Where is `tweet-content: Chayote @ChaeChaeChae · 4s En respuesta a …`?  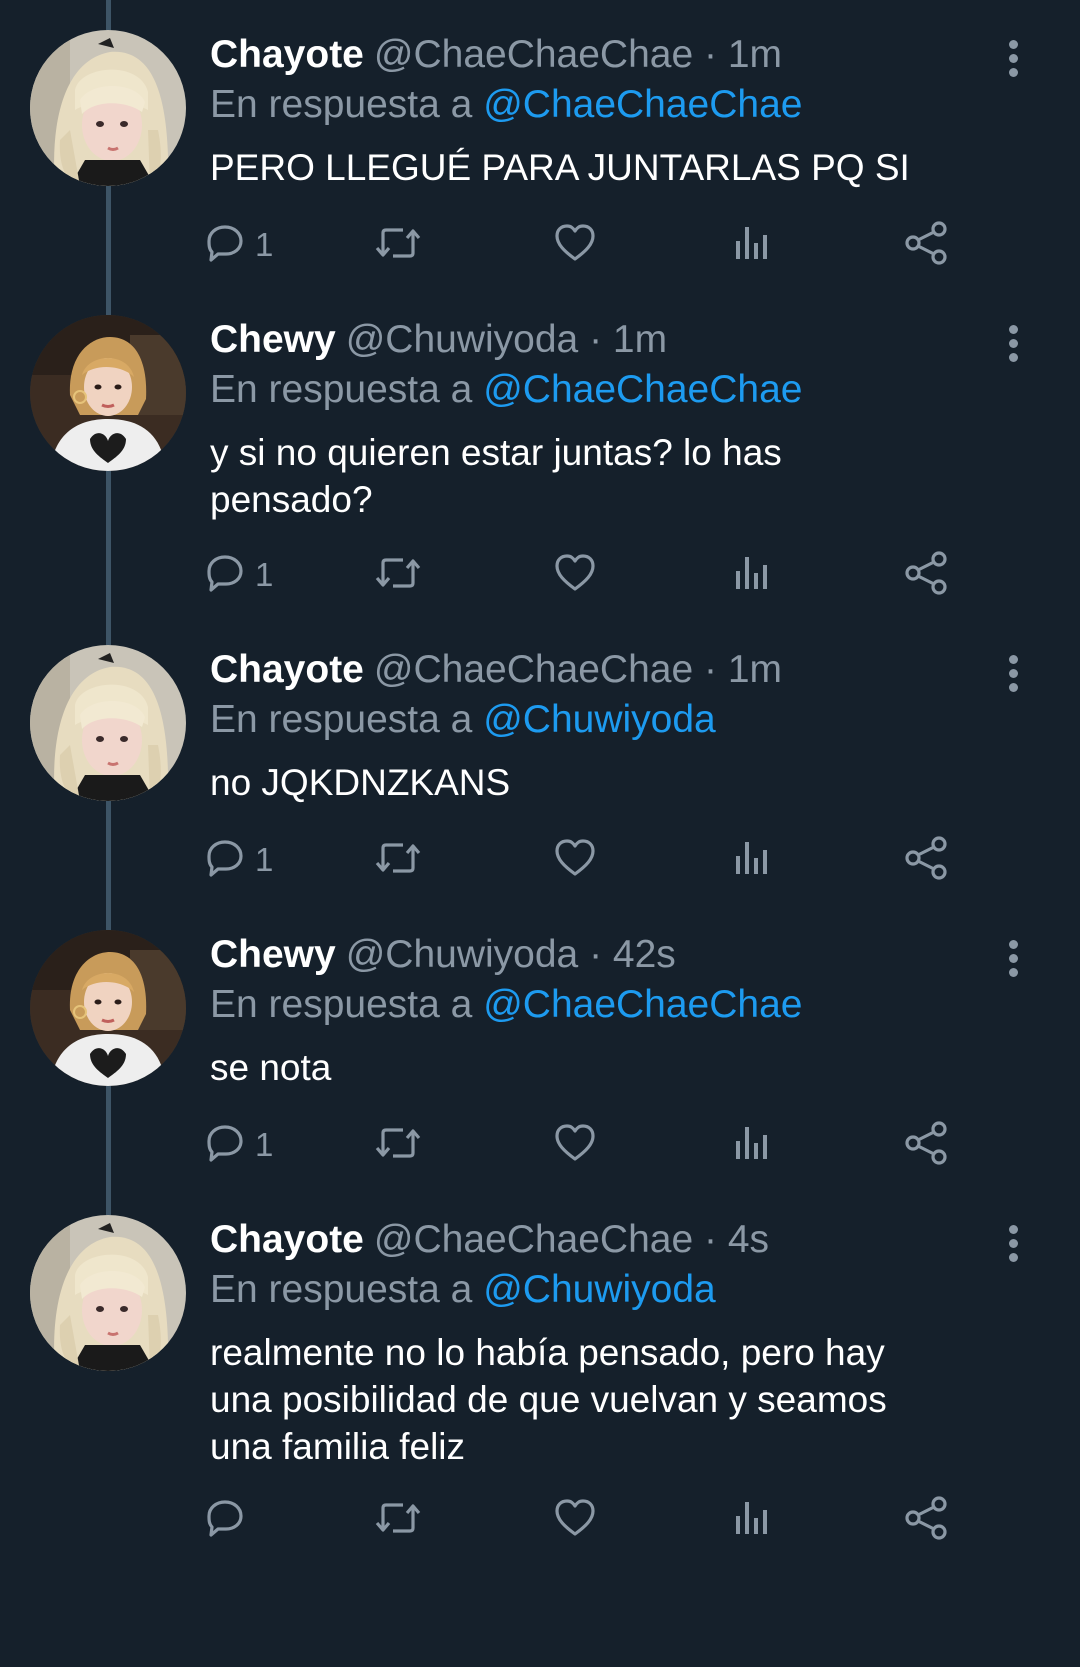 tweet-content: Chayote @ChaeChaeChae · 4s En respuesta a … is located at coordinates (615, 1342).